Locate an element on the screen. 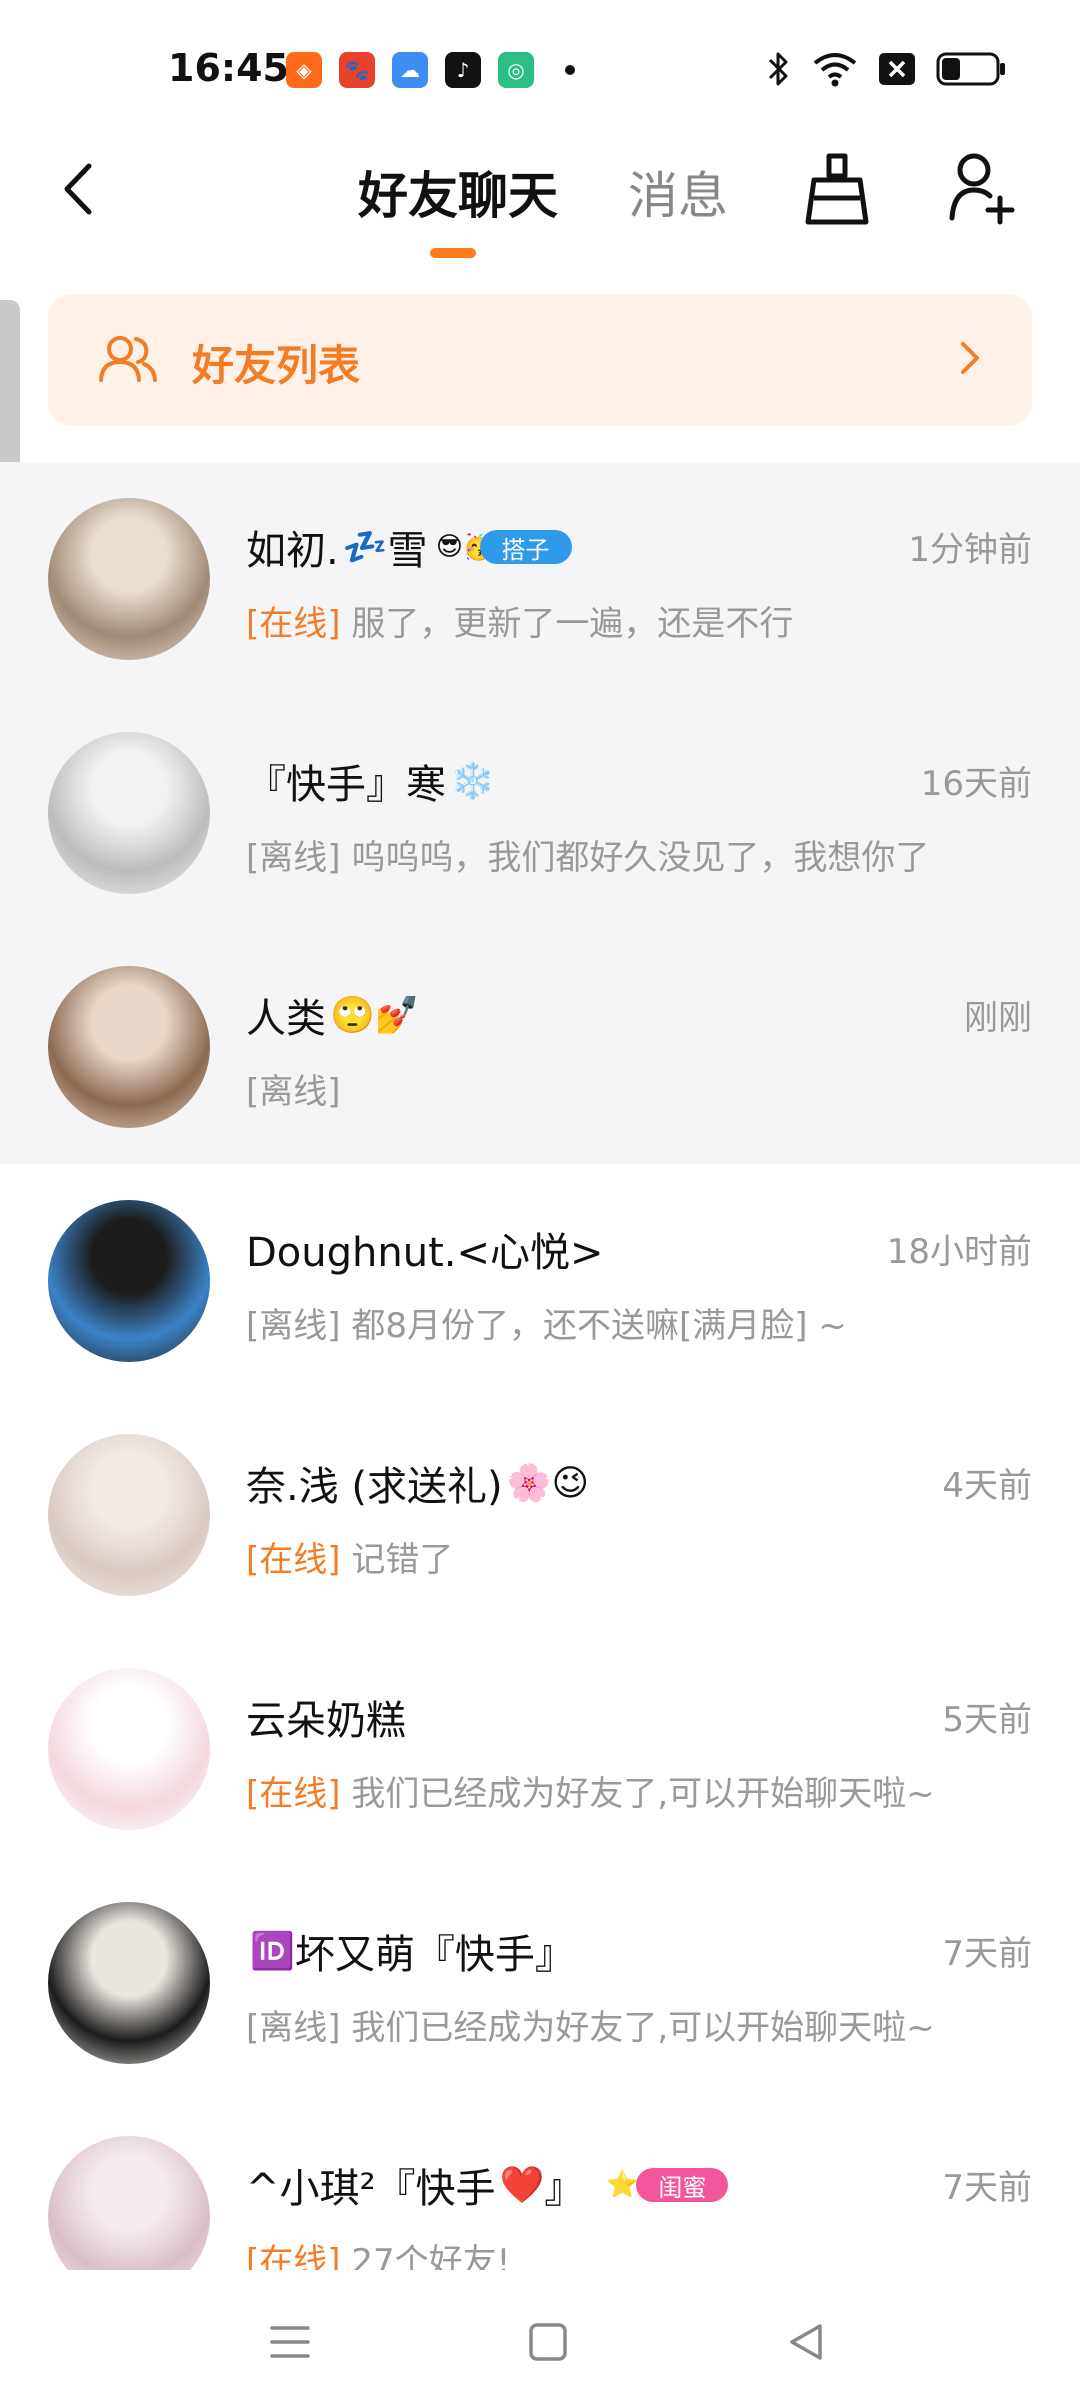 The image size is (1080, 2400). chat-time: 18小时前 is located at coordinates (959, 1252).